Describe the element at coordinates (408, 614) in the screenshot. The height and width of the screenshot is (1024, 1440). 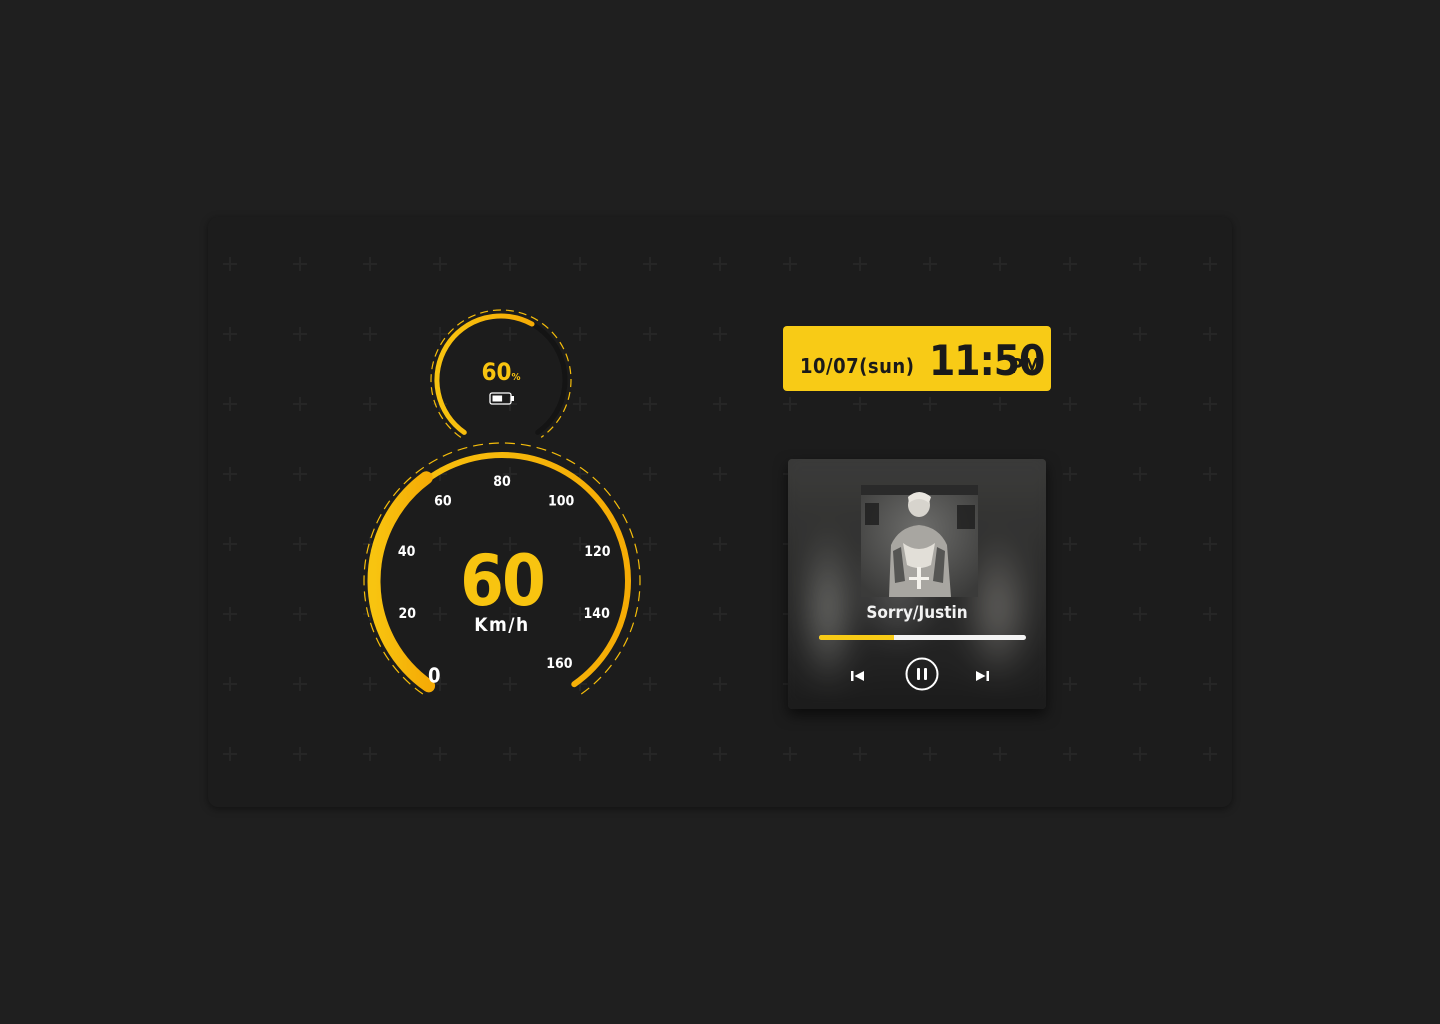
I see `speed-tick-20: 20` at that location.